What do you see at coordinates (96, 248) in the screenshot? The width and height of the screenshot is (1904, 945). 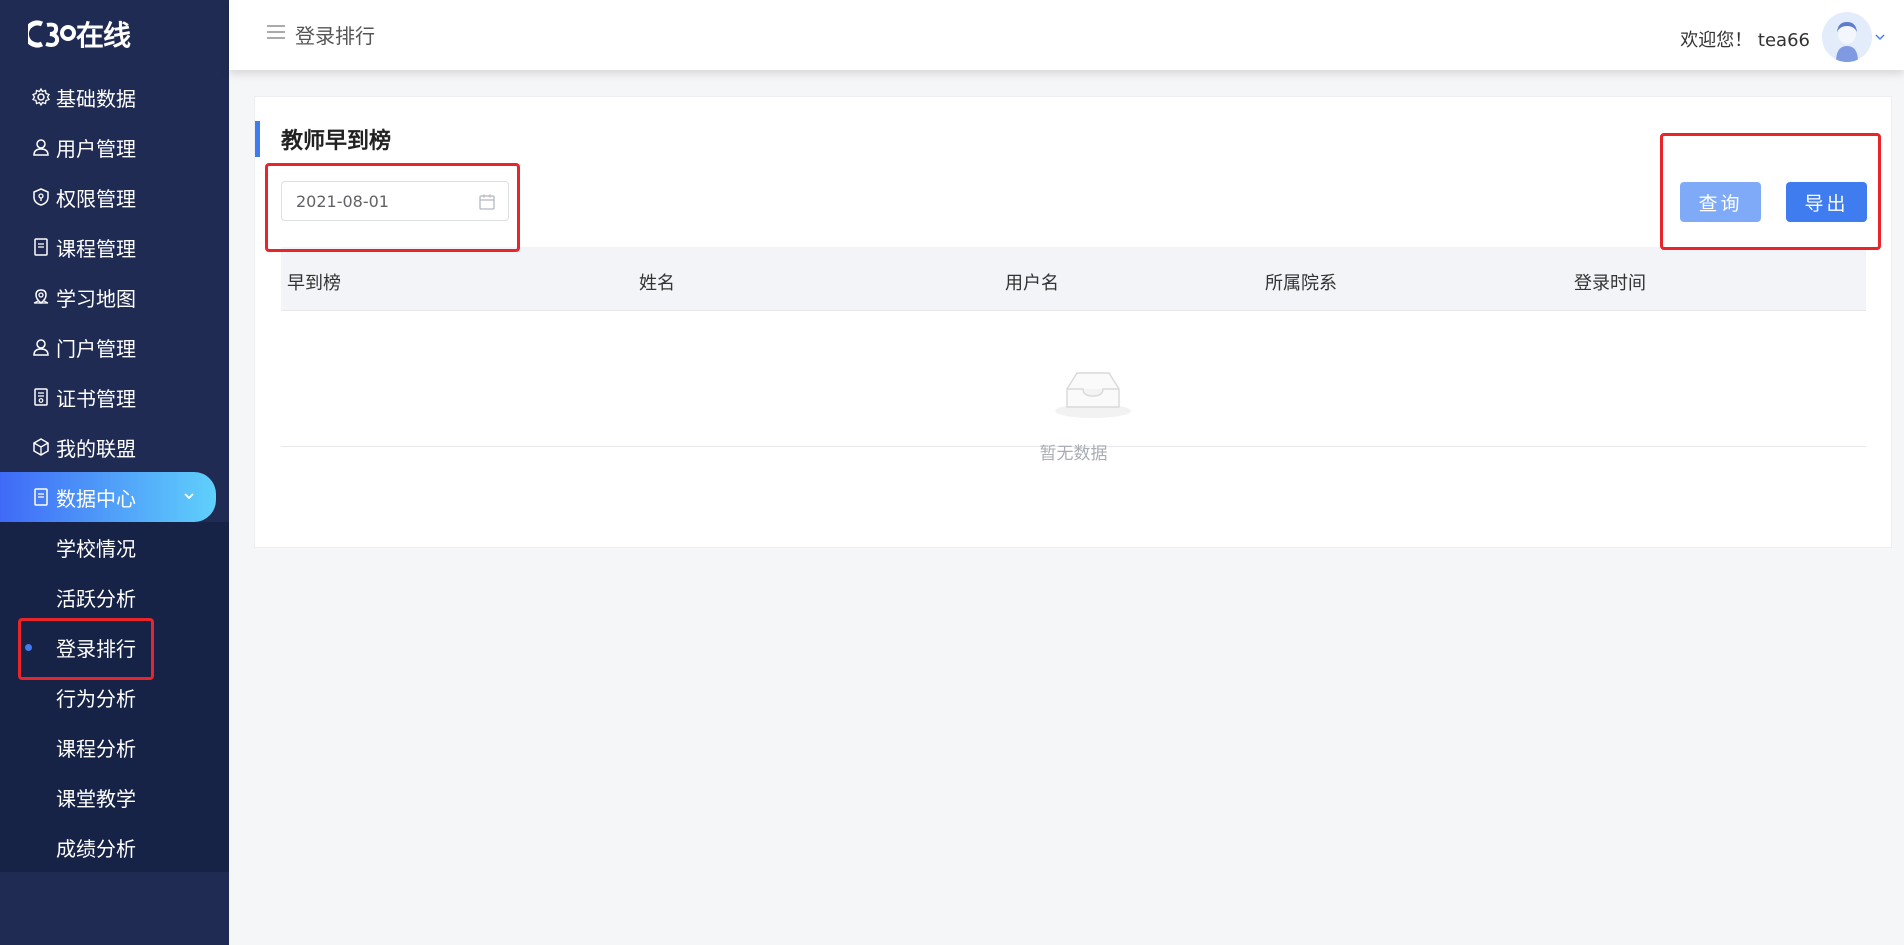 I see `sidebar-item-label: 课程管理` at bounding box center [96, 248].